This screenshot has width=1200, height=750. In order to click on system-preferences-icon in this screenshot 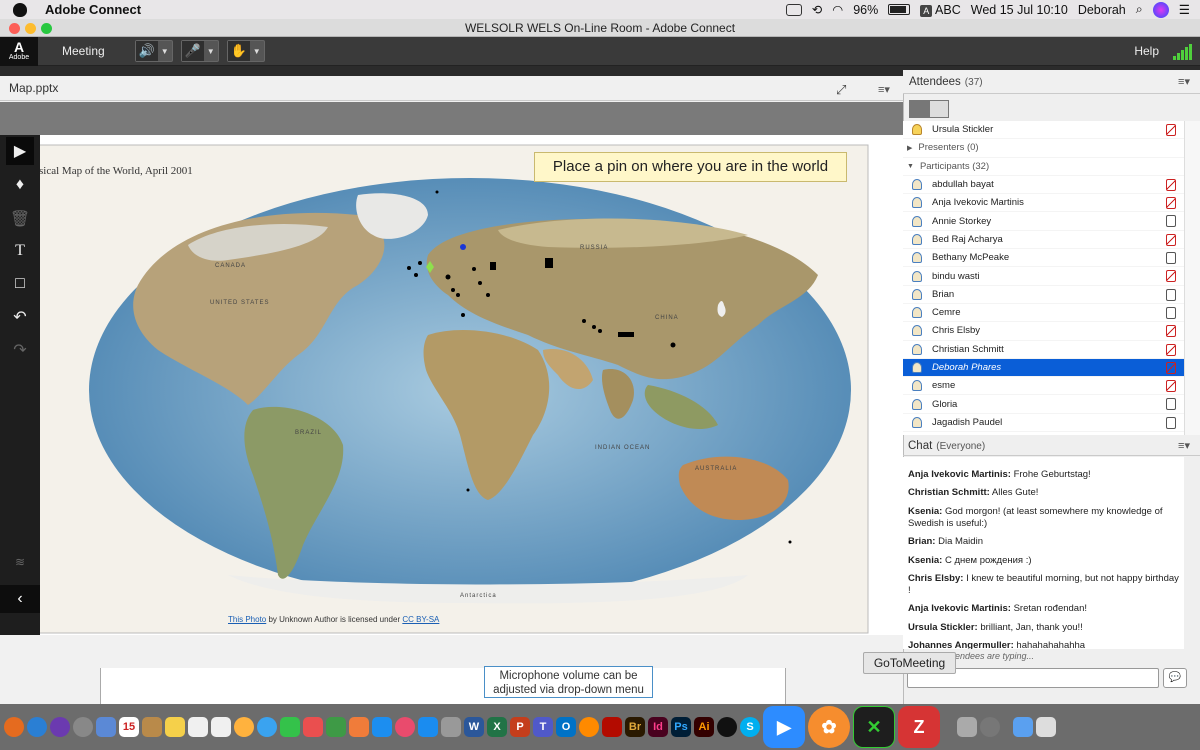, I will do `click(451, 727)`.